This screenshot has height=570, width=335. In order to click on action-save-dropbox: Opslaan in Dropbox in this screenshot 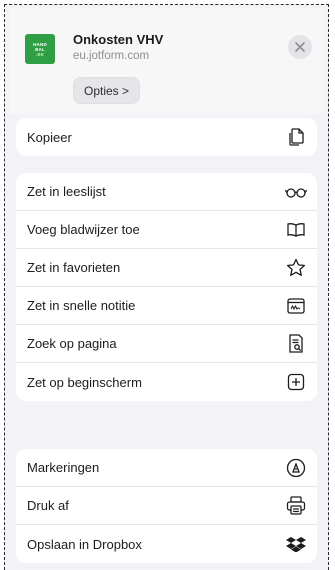, I will do `click(166, 544)`.